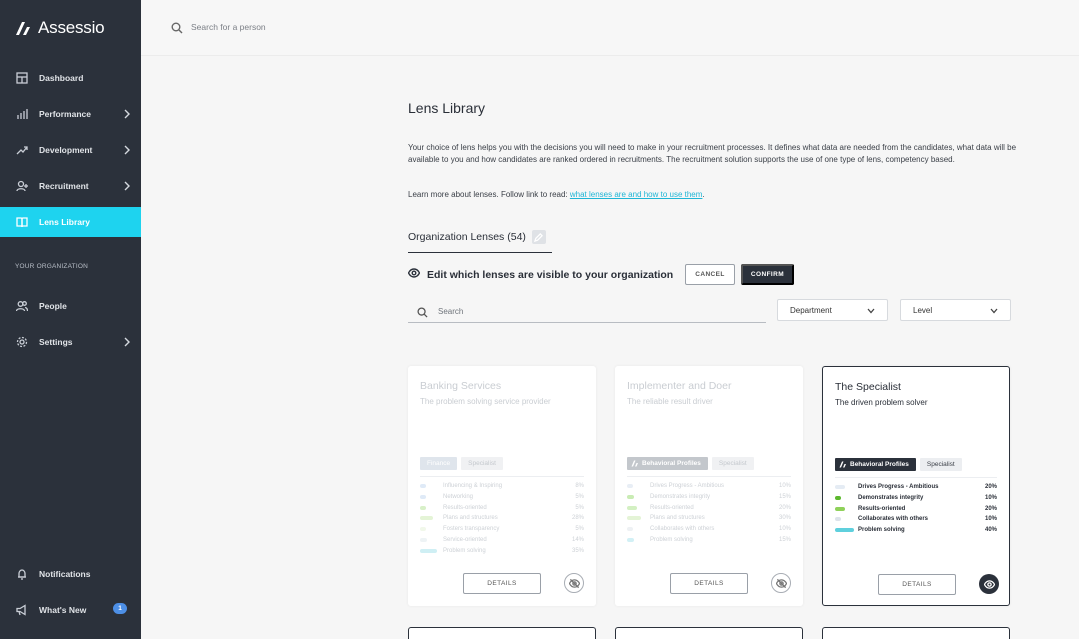 This screenshot has width=1079, height=639. I want to click on competency-percentage: 20%, so click(784, 507).